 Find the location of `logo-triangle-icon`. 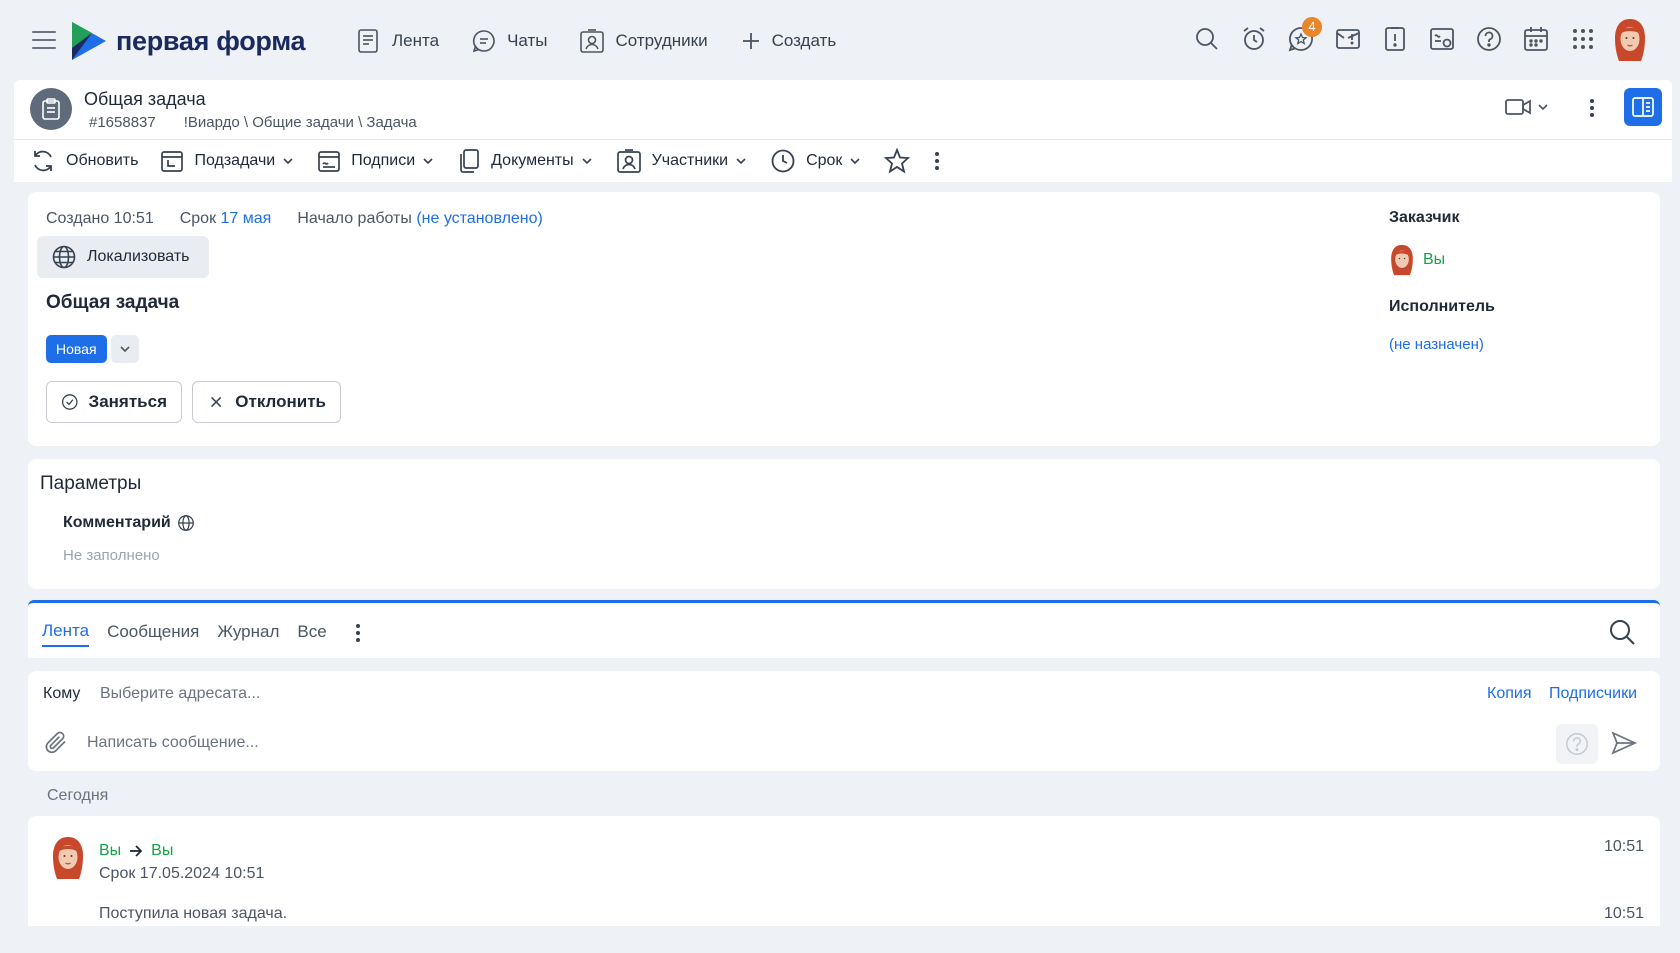

logo-triangle-icon is located at coordinates (89, 41).